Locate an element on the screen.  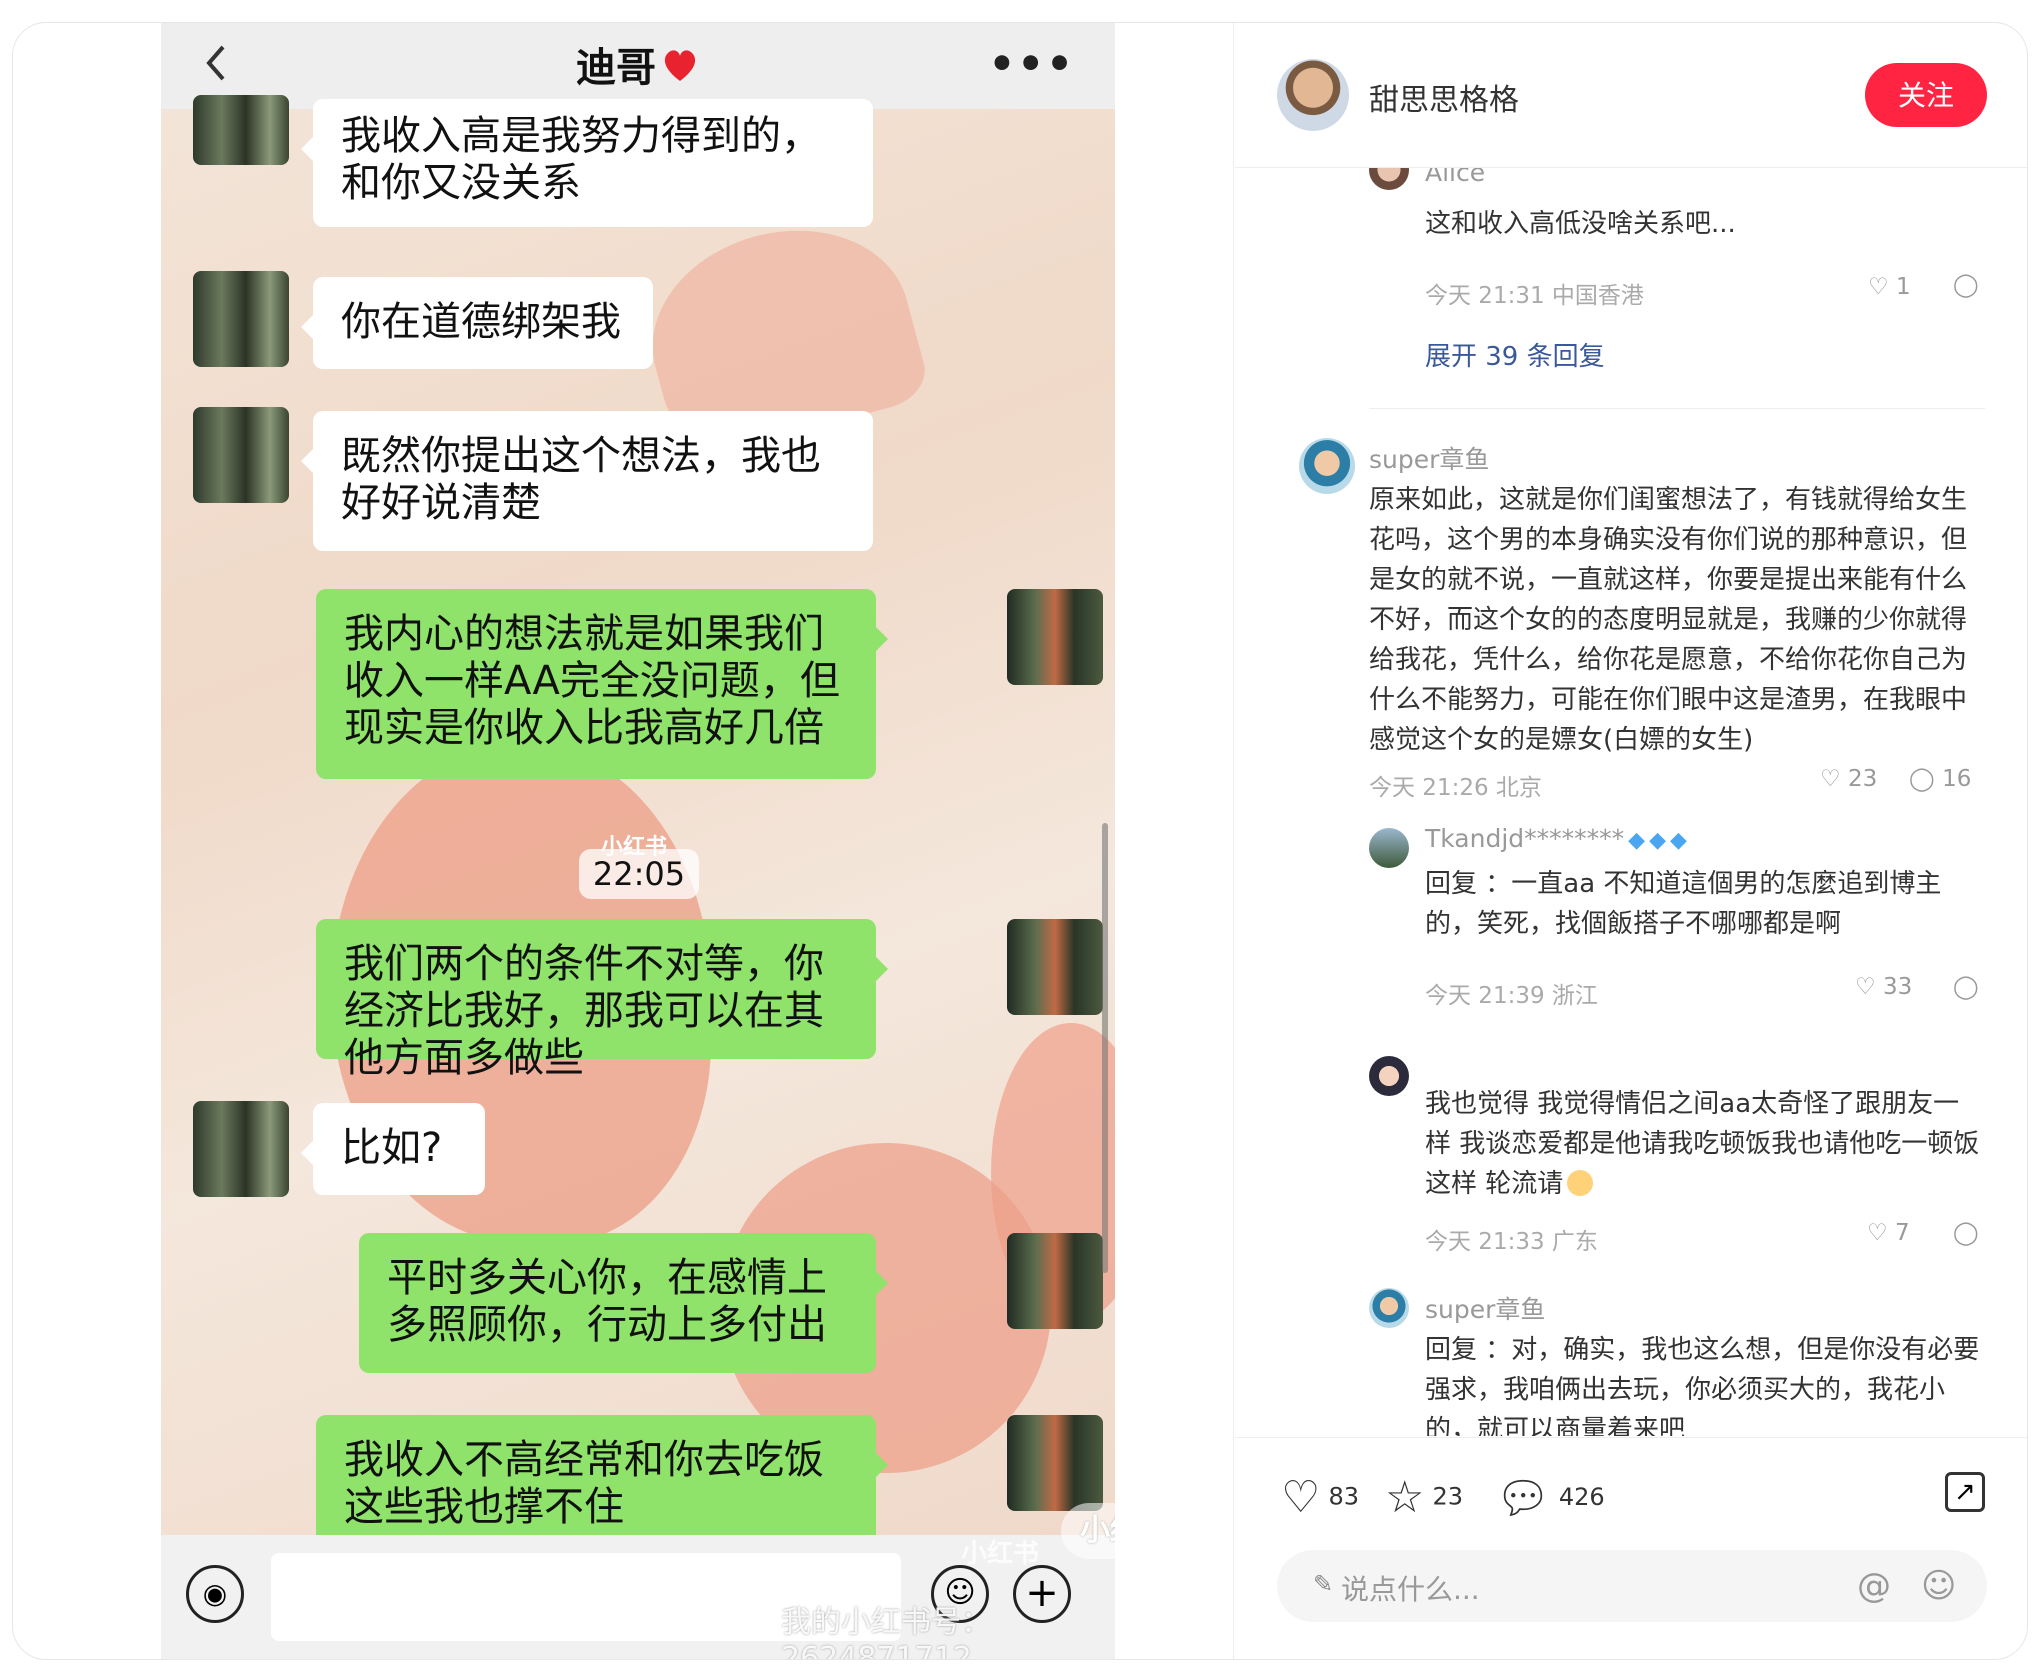
message-bubble: 平时多关心你，在感情上多照顾你，行动上多付出 is located at coordinates (623, 1303).